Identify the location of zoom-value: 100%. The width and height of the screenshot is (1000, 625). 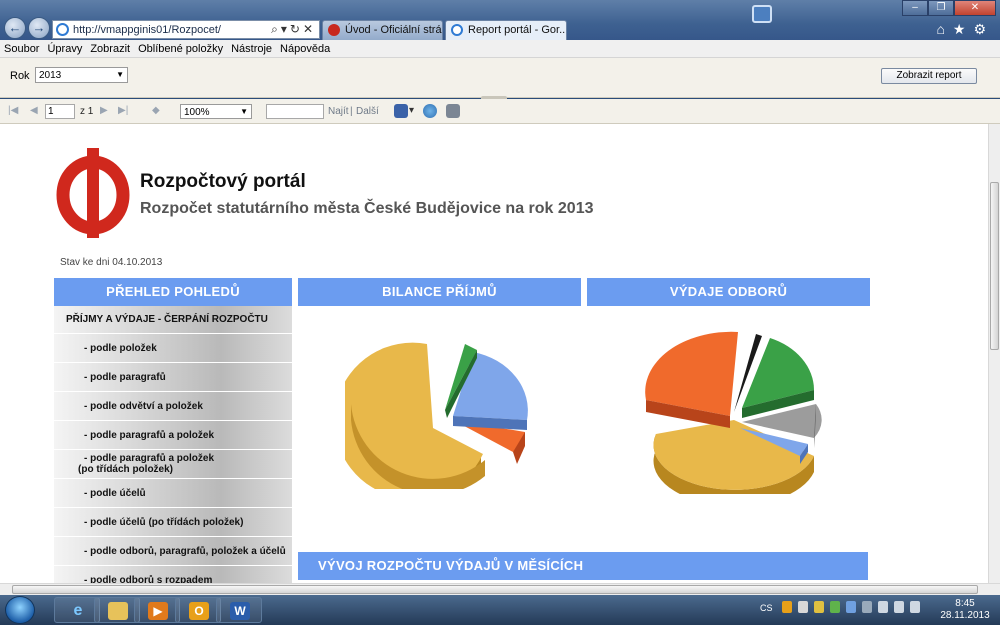
(197, 112).